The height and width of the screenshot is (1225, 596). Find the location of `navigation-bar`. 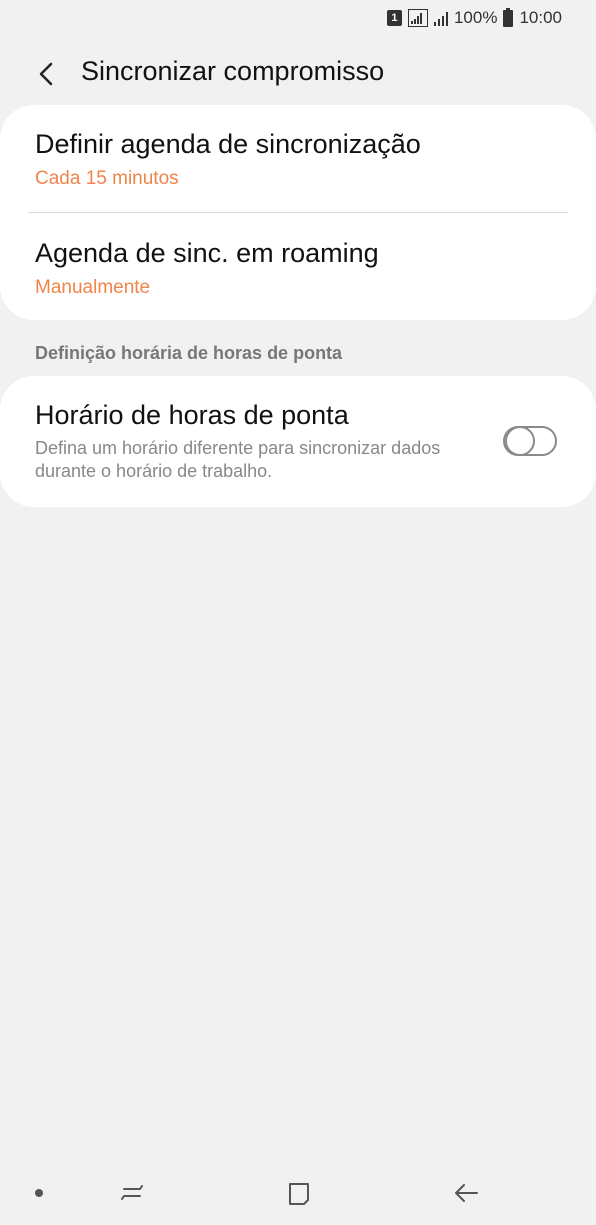

navigation-bar is located at coordinates (298, 1192).